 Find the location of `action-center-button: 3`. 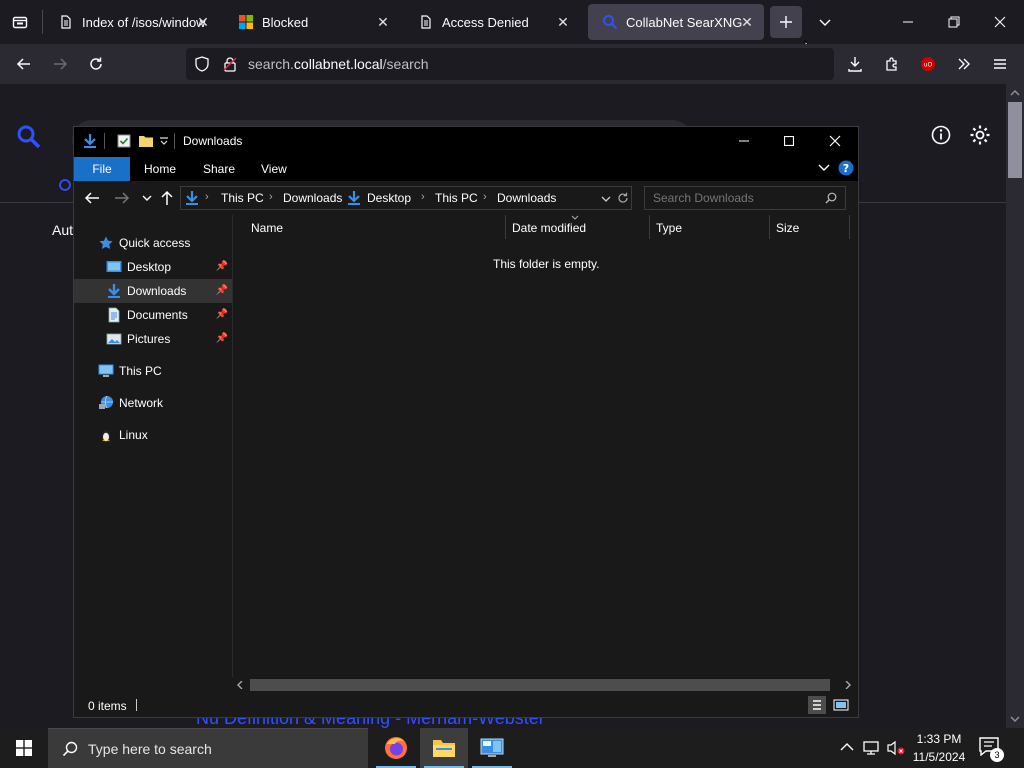

action-center-button: 3 is located at coordinates (992, 749).